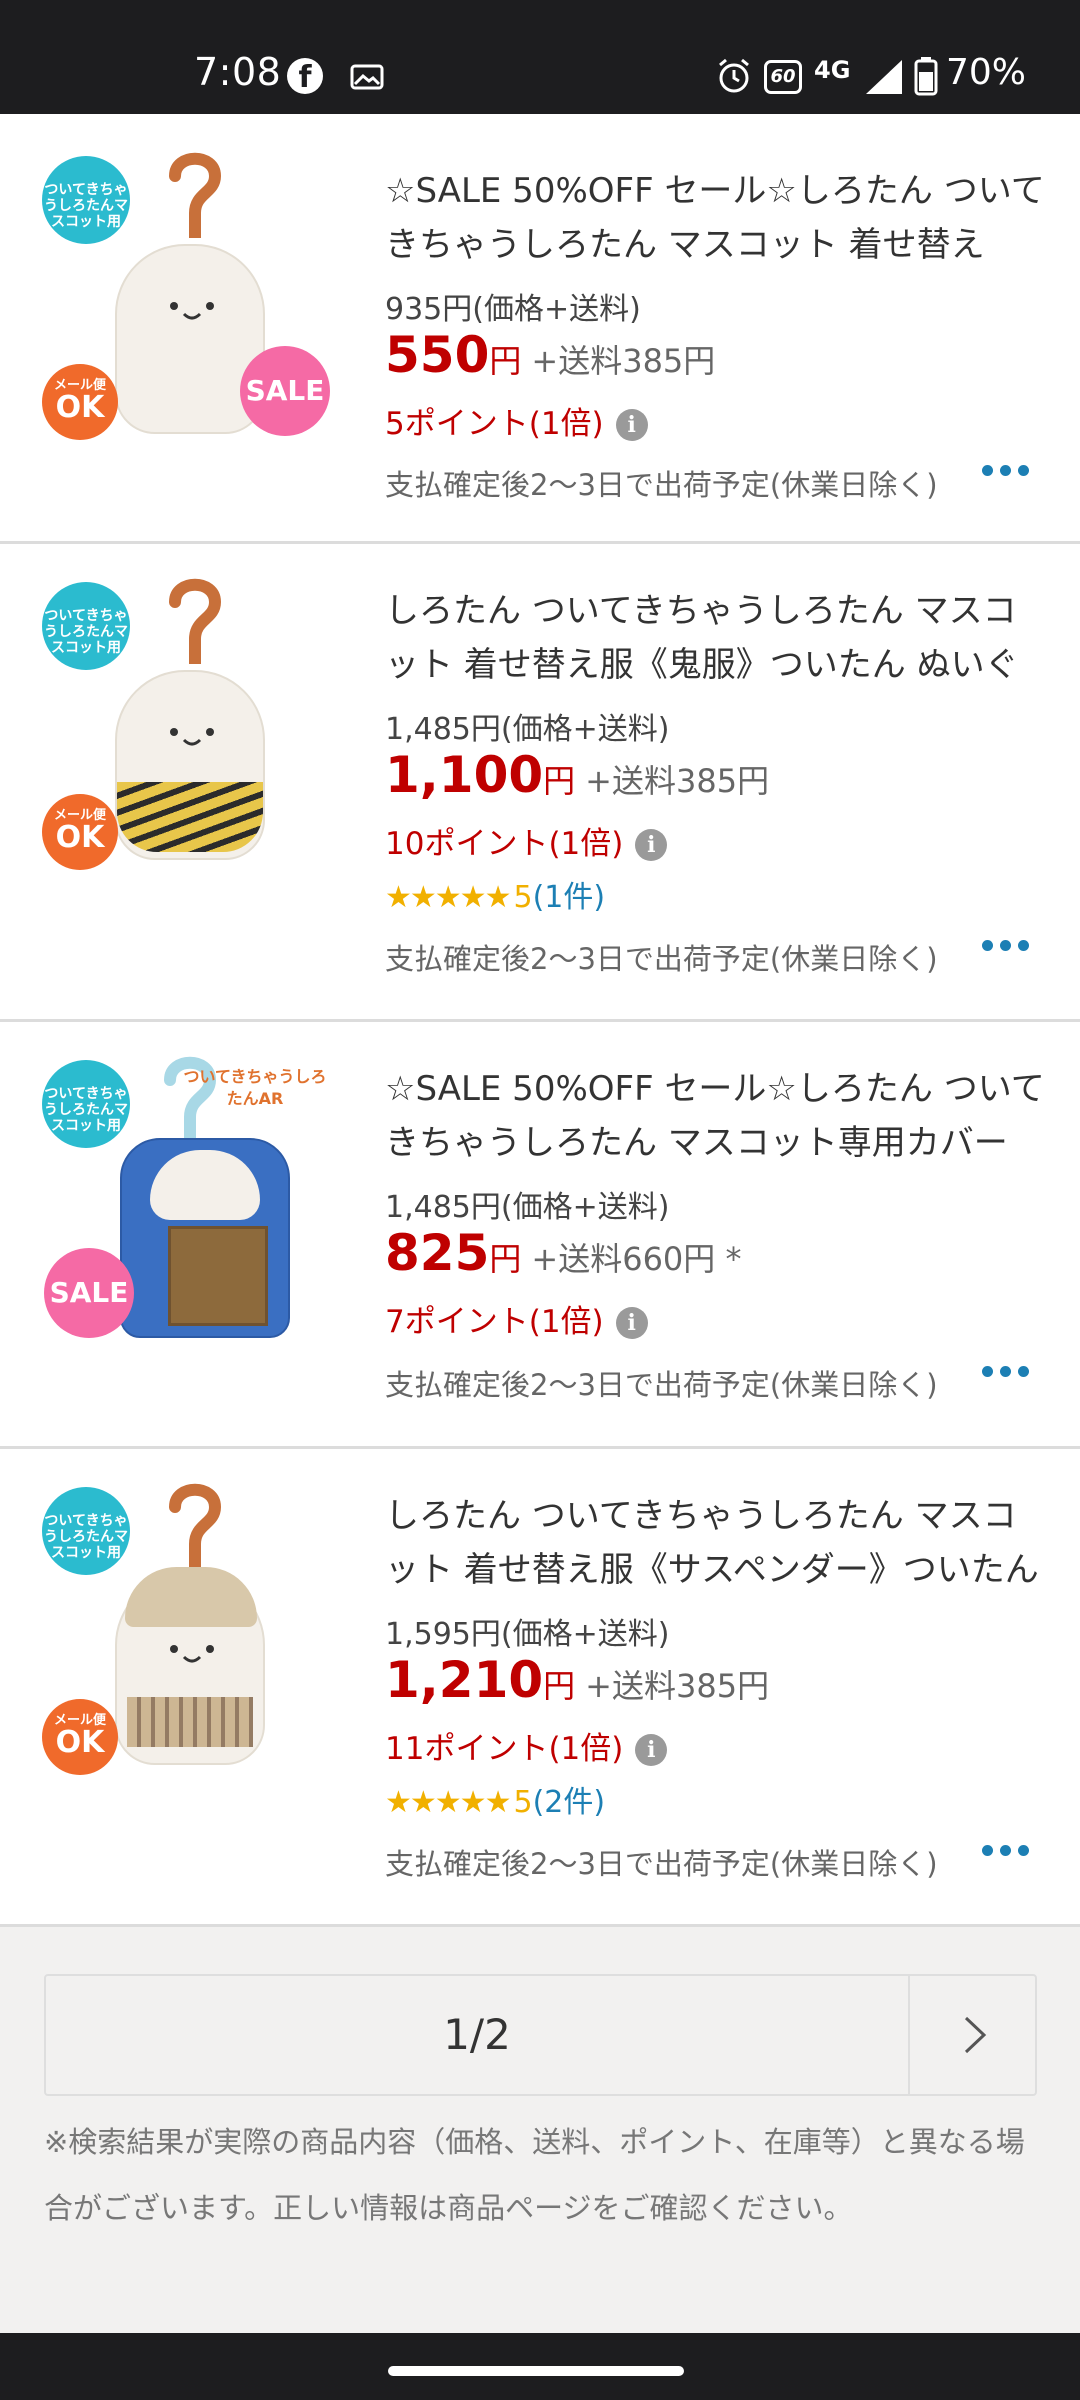 Image resolution: width=1080 pixels, height=2400 pixels. Describe the element at coordinates (884, 77) in the screenshot. I see `signal-icon` at that location.